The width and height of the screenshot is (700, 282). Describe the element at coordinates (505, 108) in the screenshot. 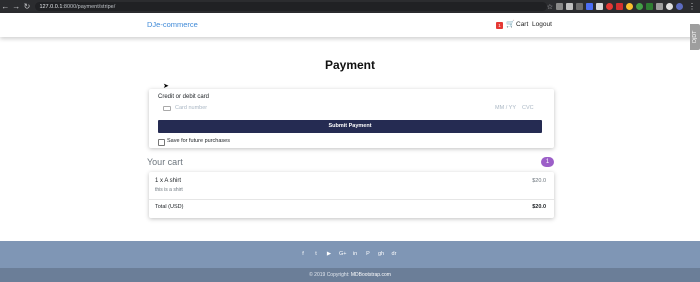

I see `expiry-input: MM / YY` at that location.